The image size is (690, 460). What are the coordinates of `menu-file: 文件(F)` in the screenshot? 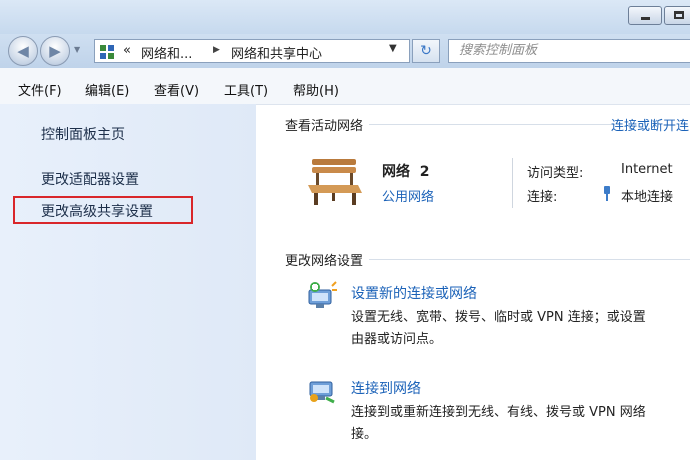 It's located at (40, 89).